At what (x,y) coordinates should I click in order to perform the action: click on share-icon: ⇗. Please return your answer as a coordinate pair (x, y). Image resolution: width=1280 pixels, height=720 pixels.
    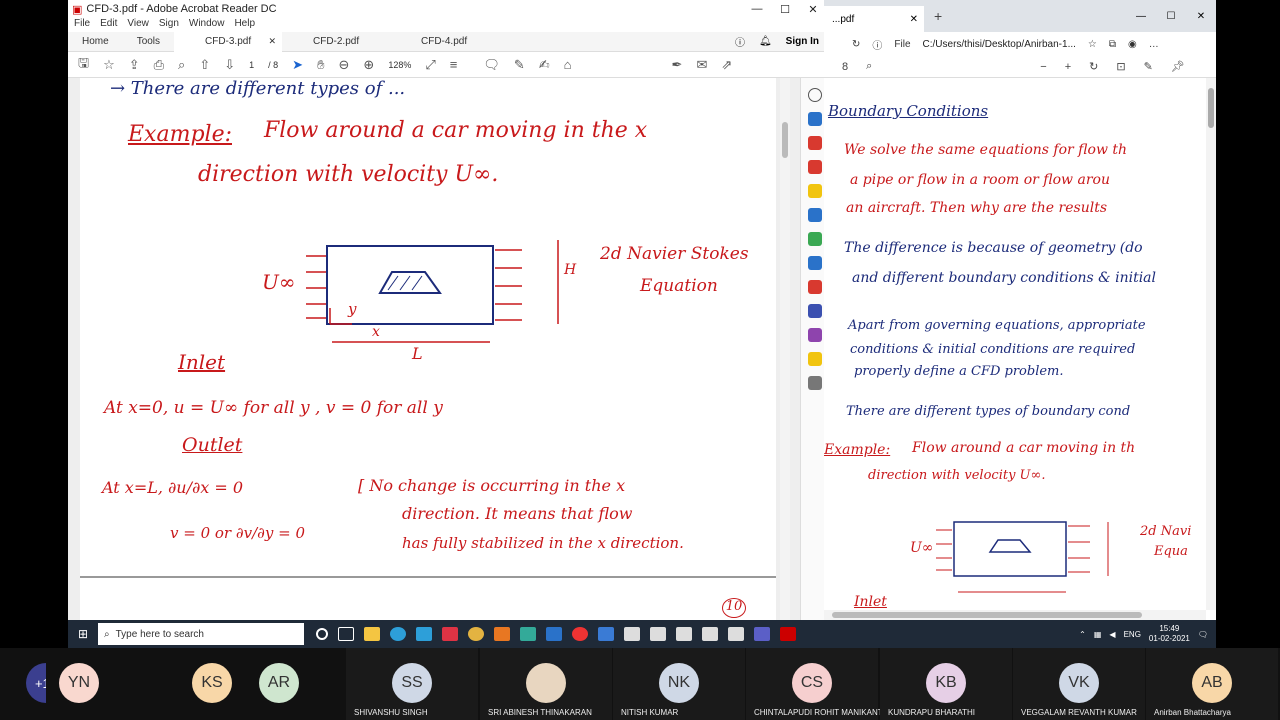
    Looking at the image, I should click on (726, 65).